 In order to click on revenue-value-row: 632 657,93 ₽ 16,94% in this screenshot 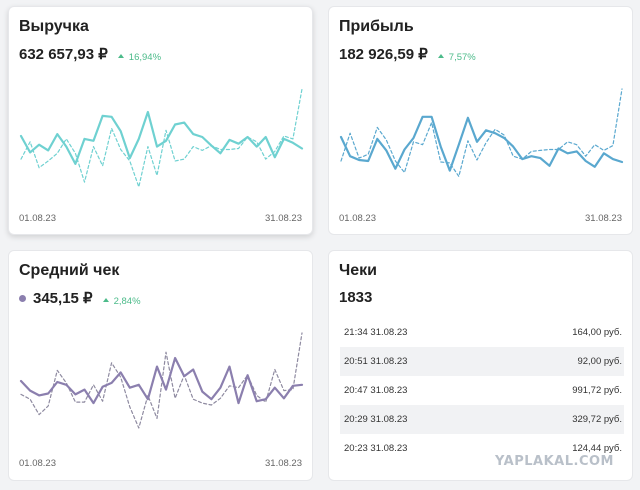, I will do `click(90, 54)`.